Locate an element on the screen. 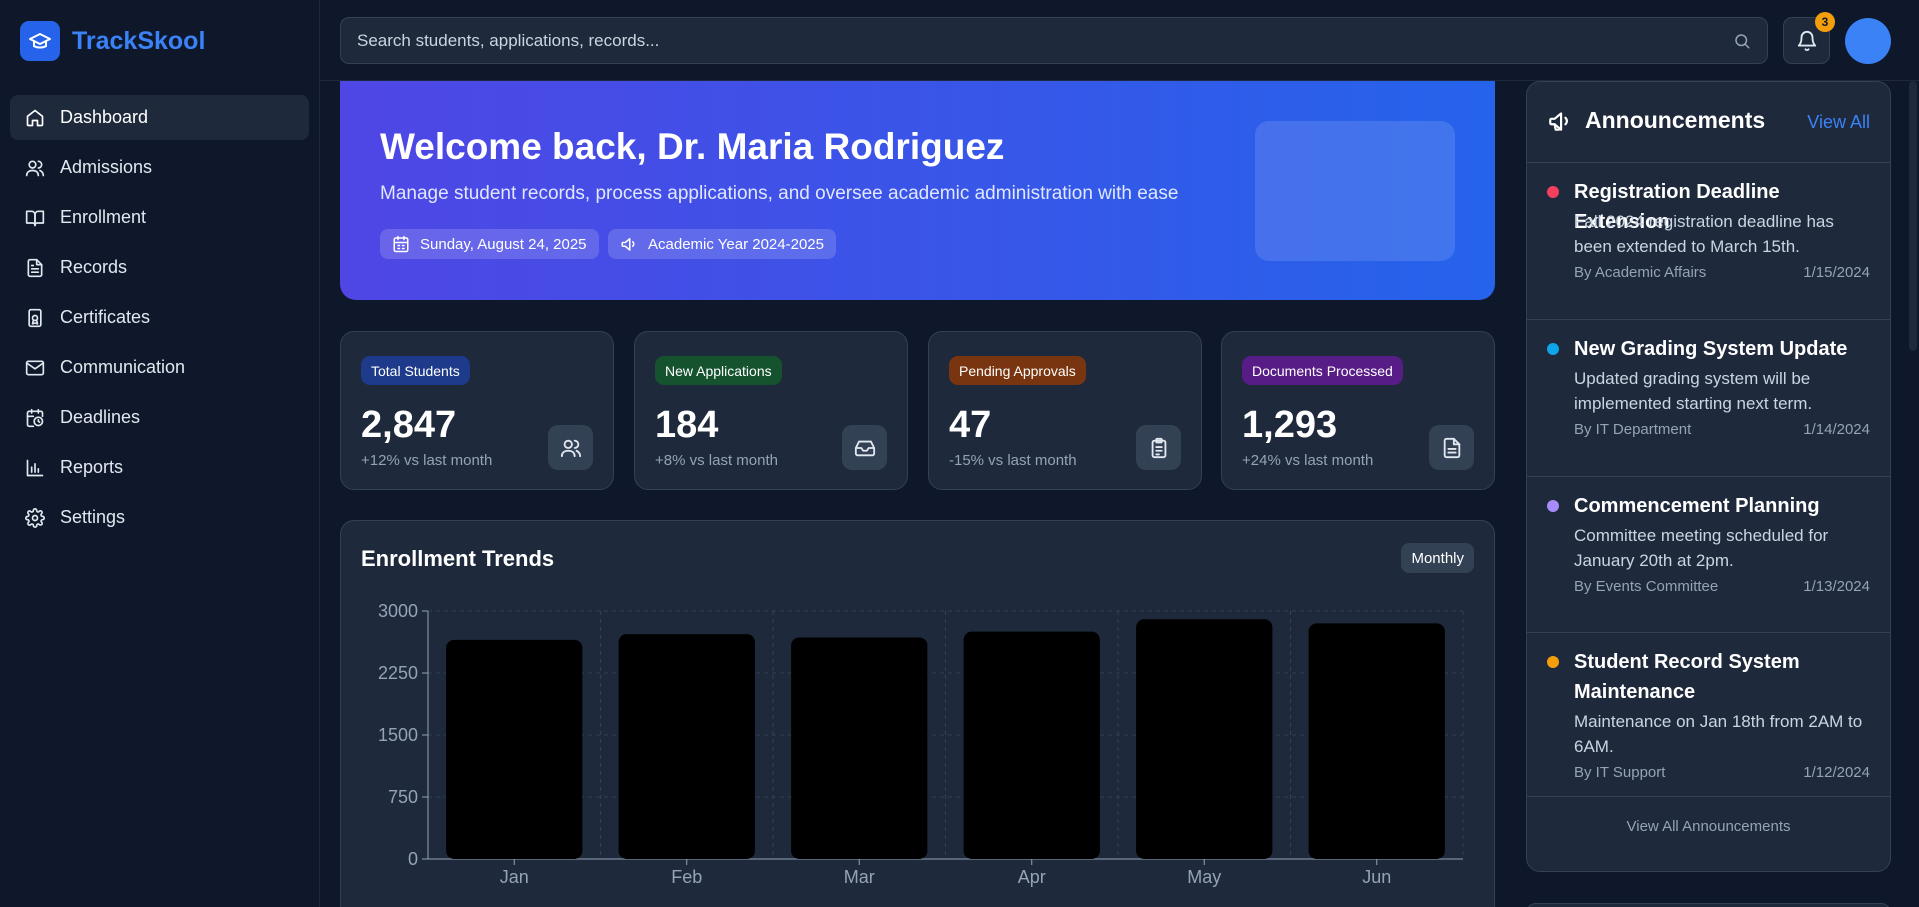 This screenshot has width=1919, height=907. sidebar-item-communication: Communication is located at coordinates (159, 367).